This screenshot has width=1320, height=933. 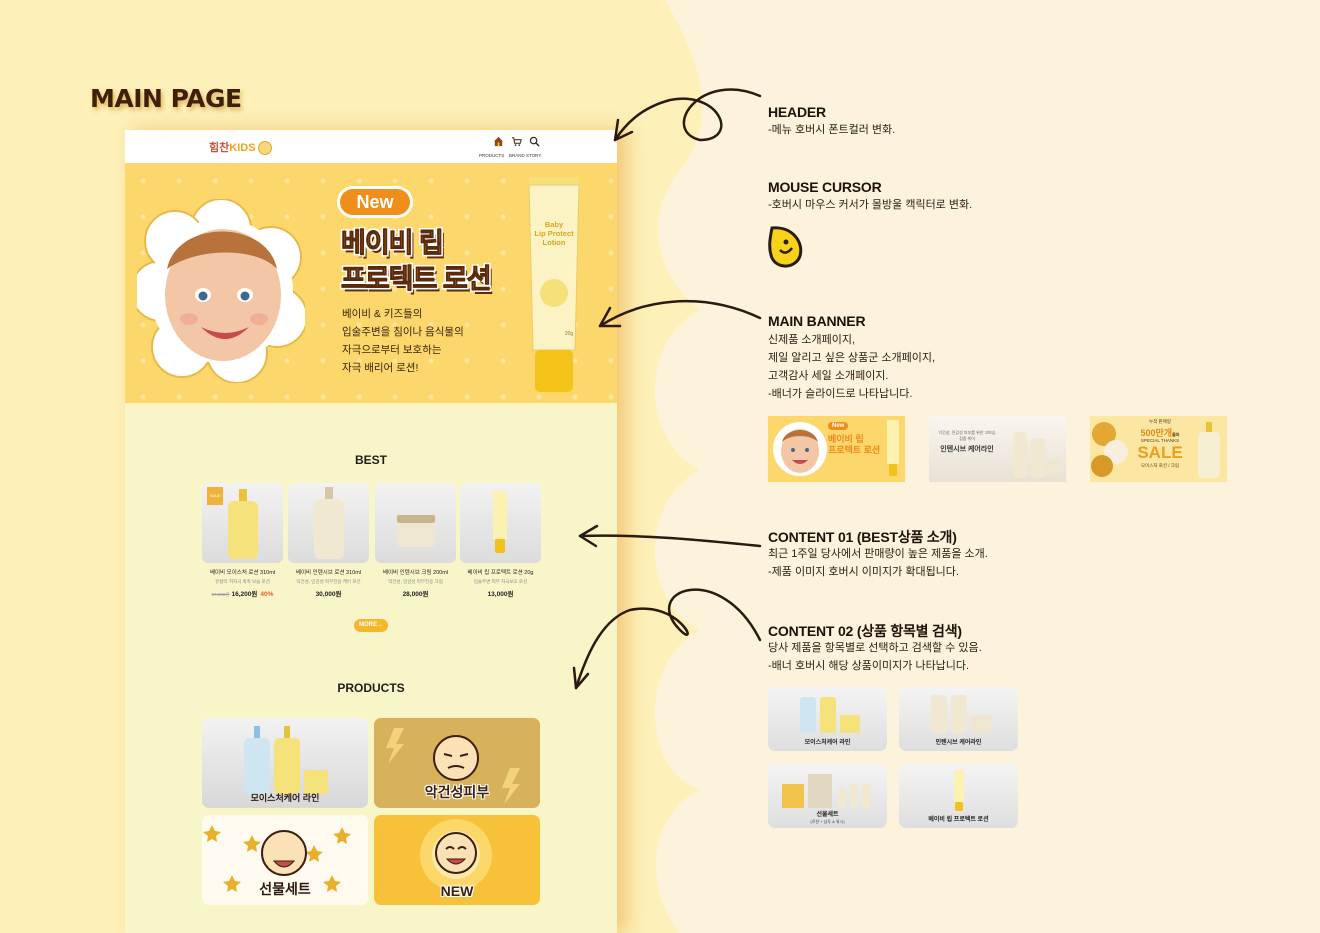 I want to click on droplet-cursor-icon, so click(x=785, y=247).